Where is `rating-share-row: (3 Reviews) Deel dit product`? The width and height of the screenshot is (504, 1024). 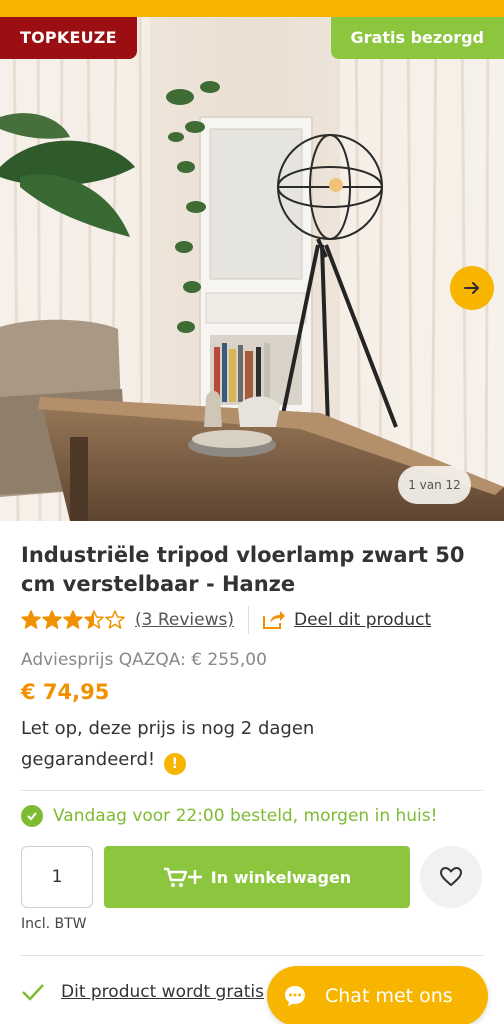
rating-share-row: (3 Reviews) Deel dit product is located at coordinates (256, 620).